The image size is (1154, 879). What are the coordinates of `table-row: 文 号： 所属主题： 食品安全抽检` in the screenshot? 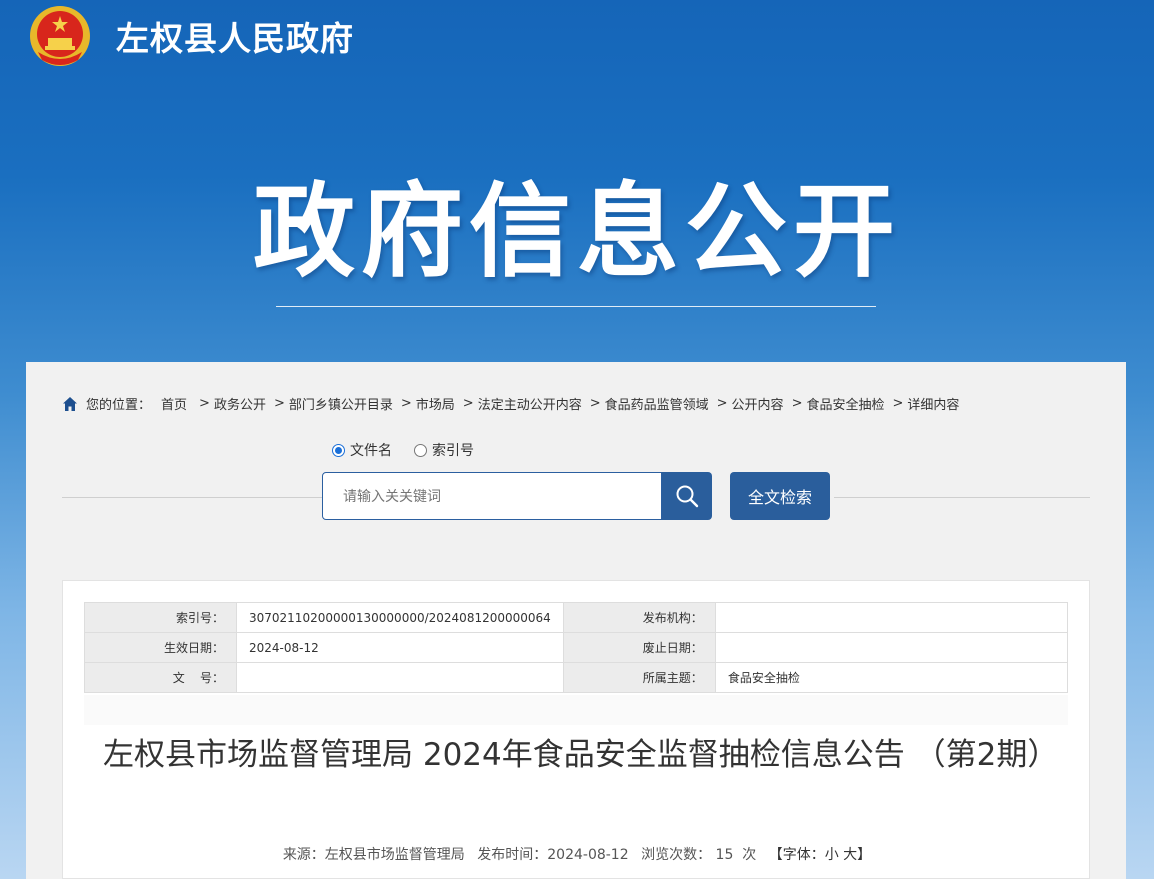 It's located at (576, 677).